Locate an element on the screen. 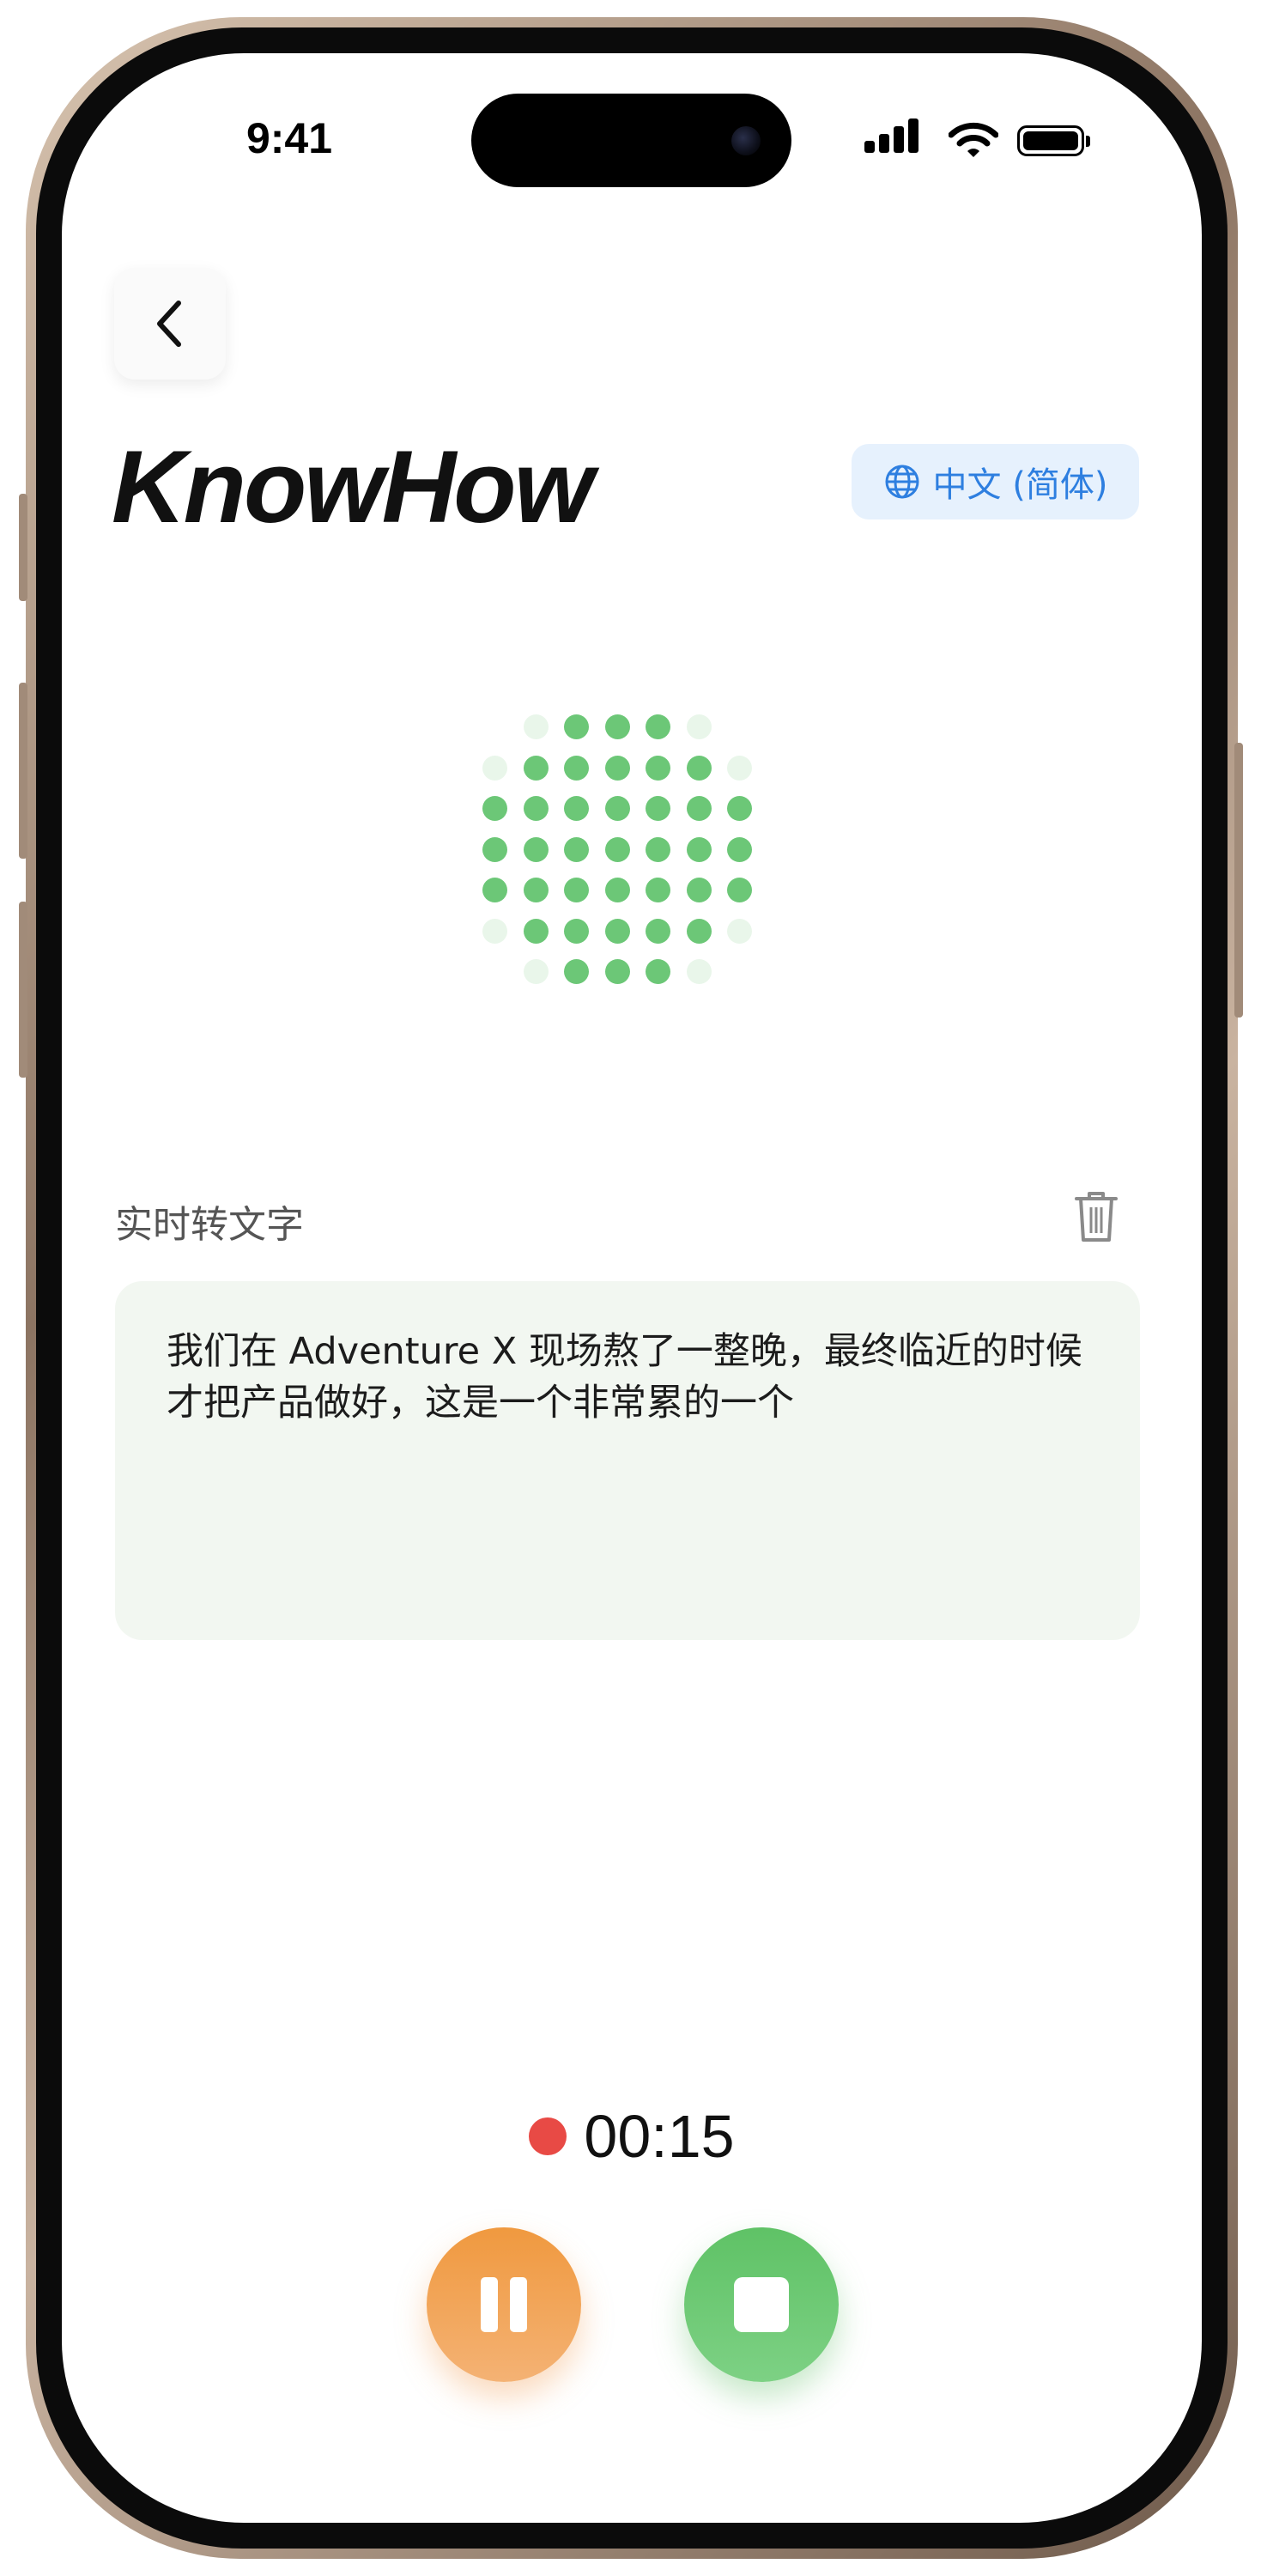 The height and width of the screenshot is (2576, 1261). stop-button is located at coordinates (762, 2304).